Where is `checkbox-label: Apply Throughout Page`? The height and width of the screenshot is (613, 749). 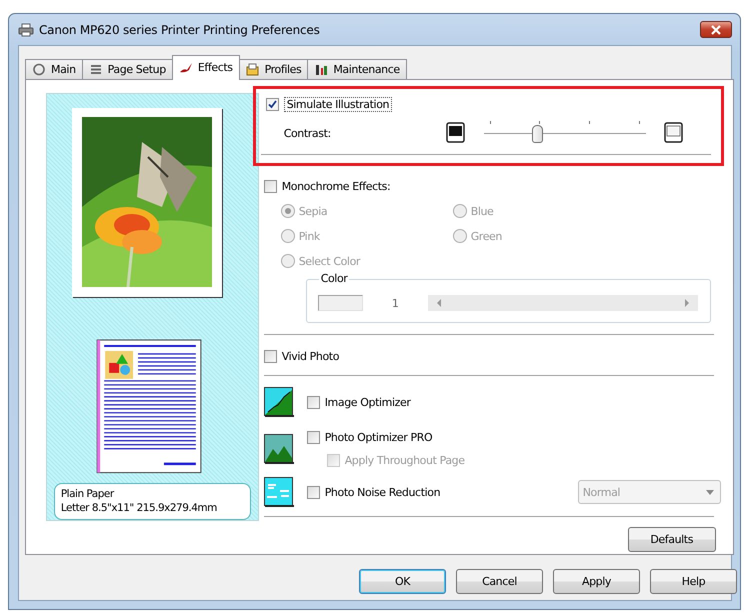
checkbox-label: Apply Throughout Page is located at coordinates (404, 460).